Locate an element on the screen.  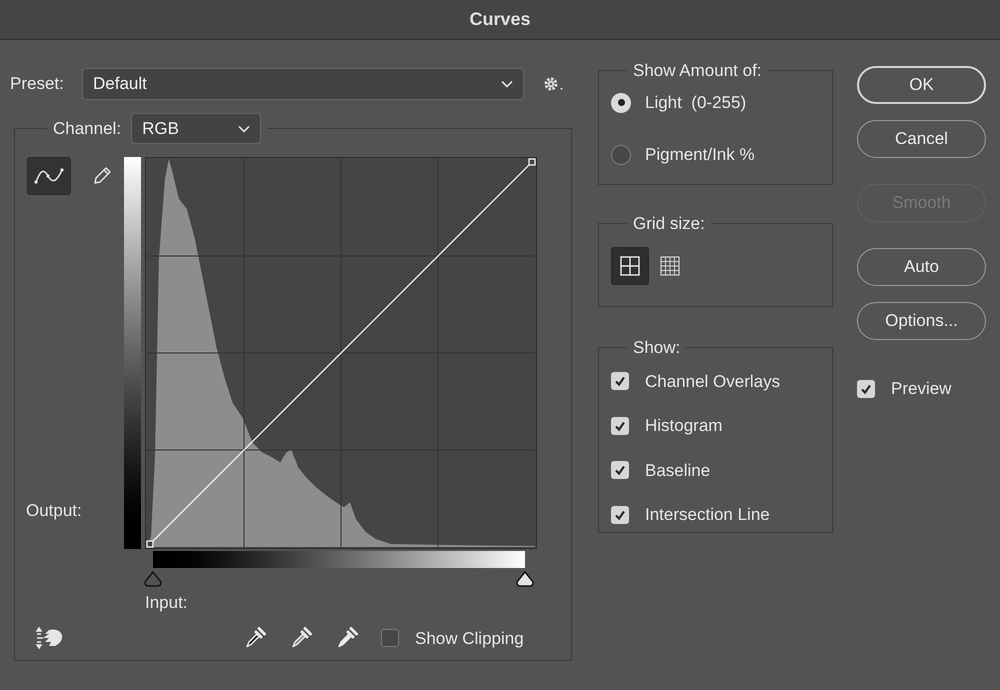
group-title: Grid size: is located at coordinates (669, 224).